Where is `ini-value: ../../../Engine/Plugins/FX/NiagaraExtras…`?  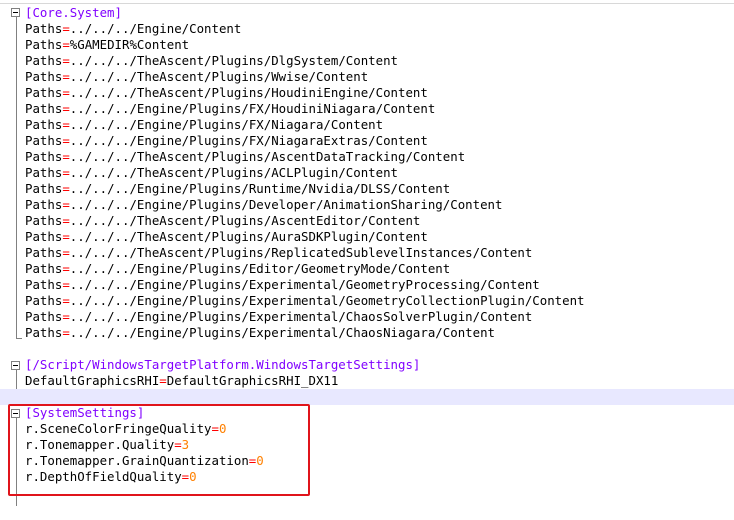
ini-value: ../../../Engine/Plugins/FX/NiagaraExtras… is located at coordinates (248, 140).